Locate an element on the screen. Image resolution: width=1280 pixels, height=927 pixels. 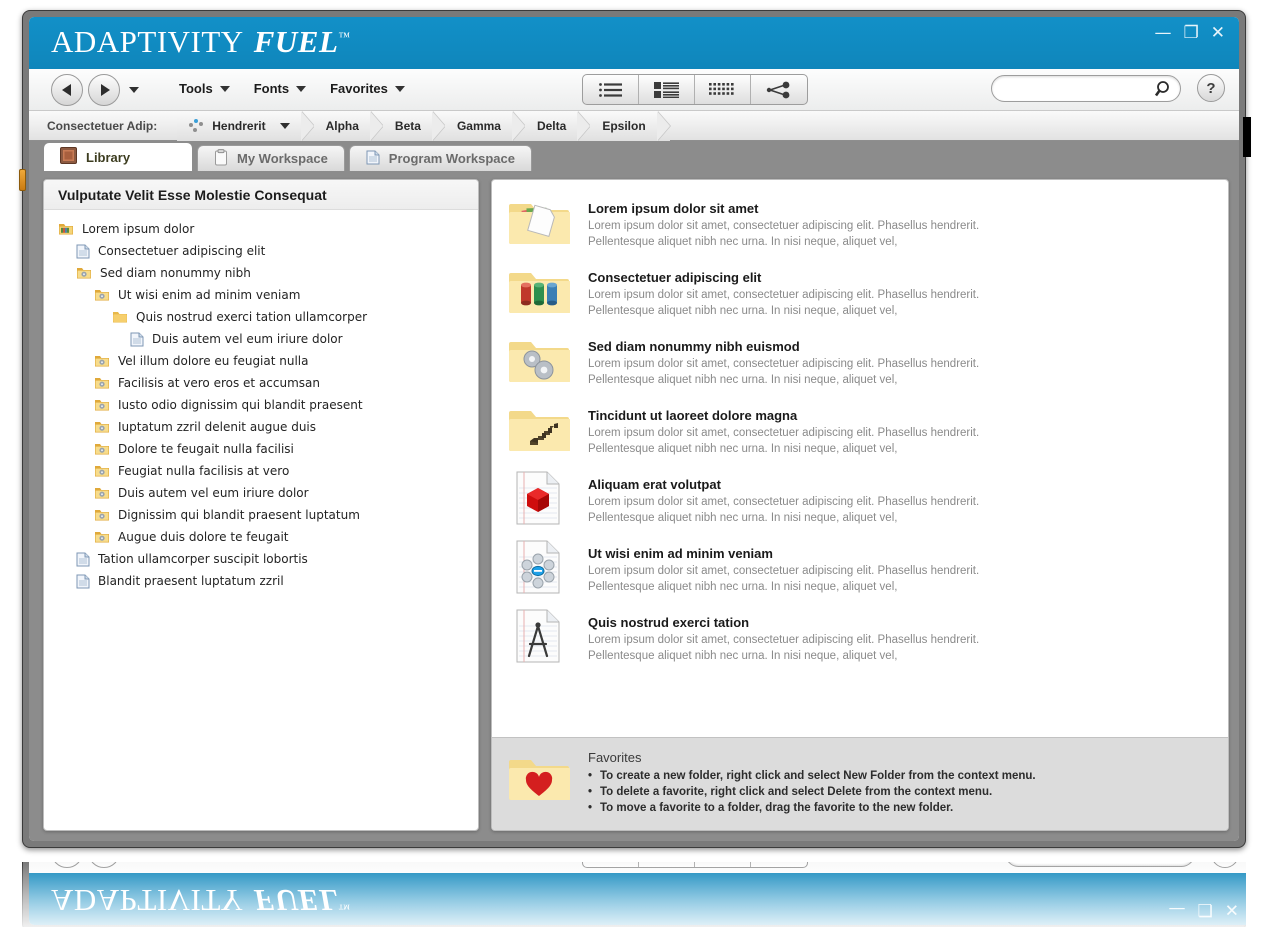
tree-node: Tation ullamcorper suscipit lobortis is located at coordinates (261, 559).